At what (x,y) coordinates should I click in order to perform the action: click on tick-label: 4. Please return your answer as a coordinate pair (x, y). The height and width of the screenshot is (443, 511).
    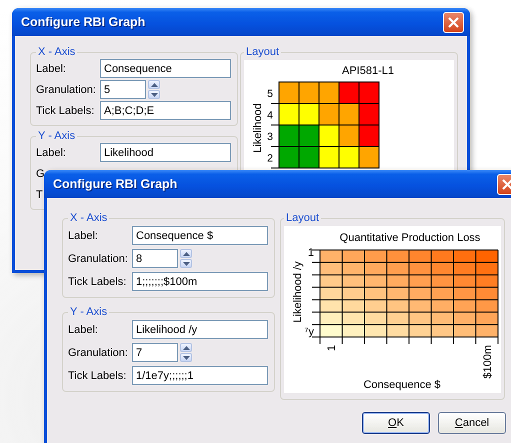
    Looking at the image, I should click on (270, 116).